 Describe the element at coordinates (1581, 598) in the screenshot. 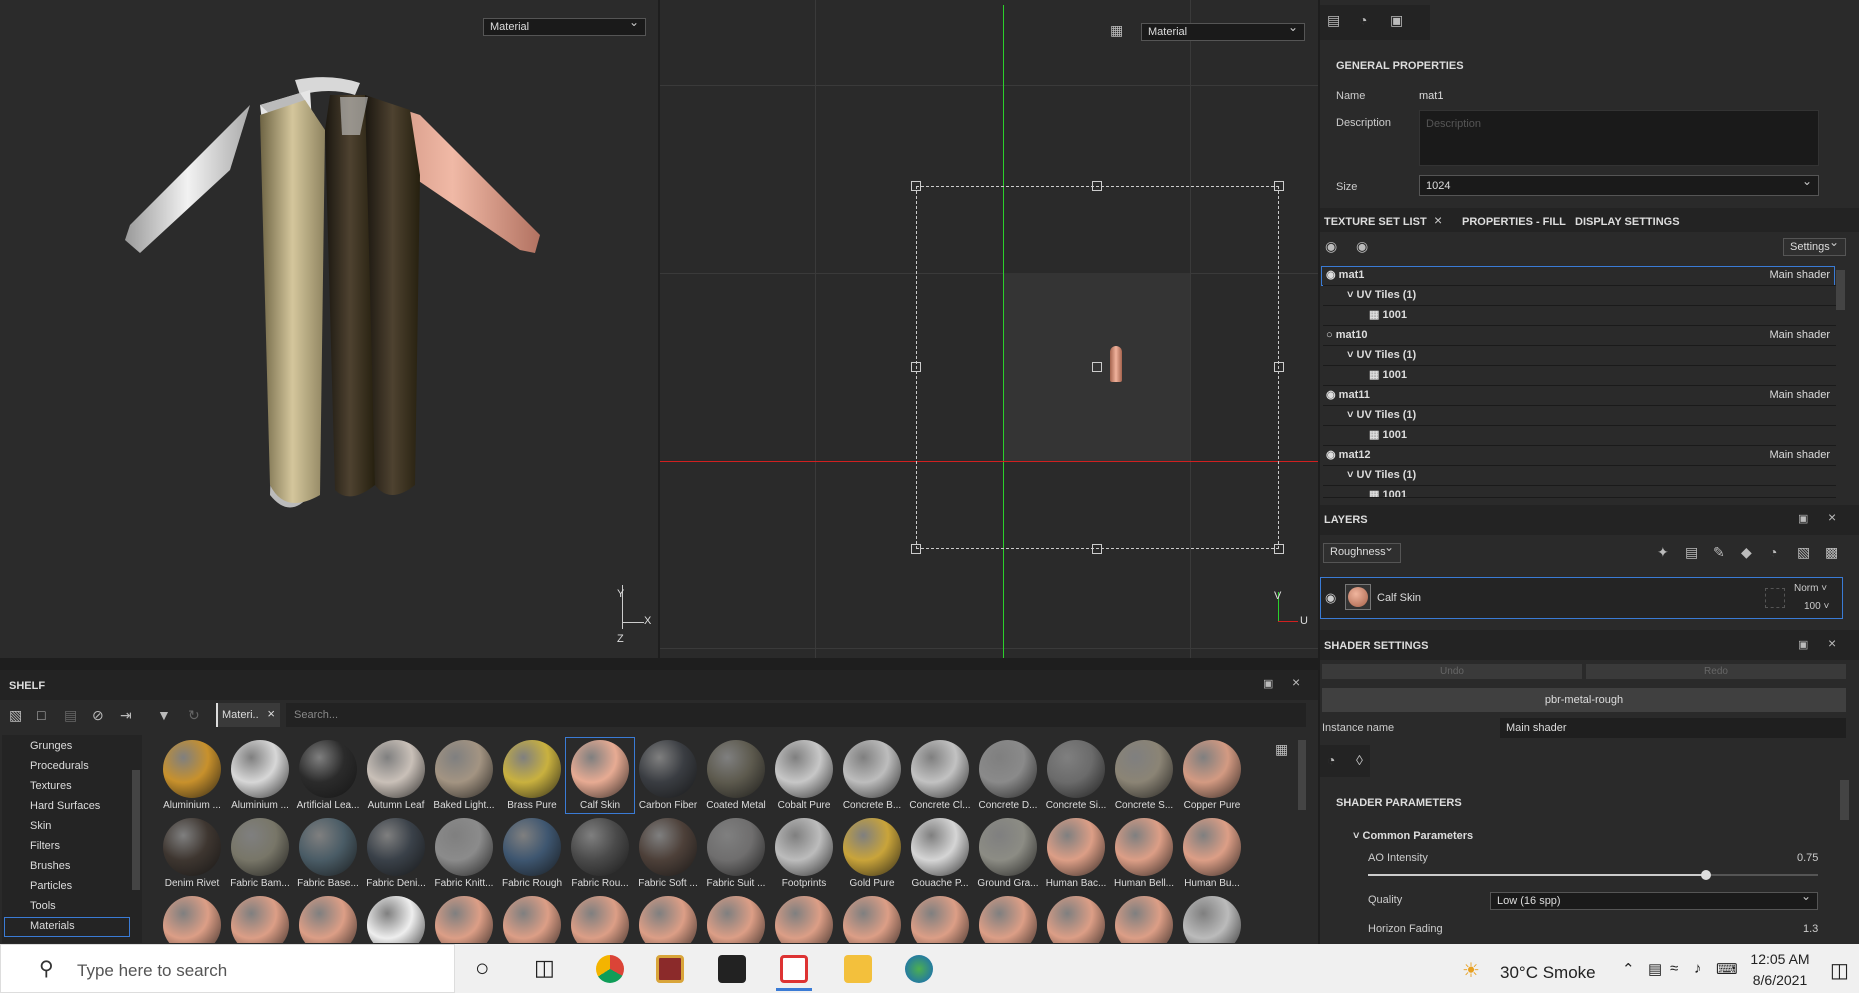

I see `layer-row-calf-skin: ◉ Calf Skin Norm ˅ 100 ˅` at that location.